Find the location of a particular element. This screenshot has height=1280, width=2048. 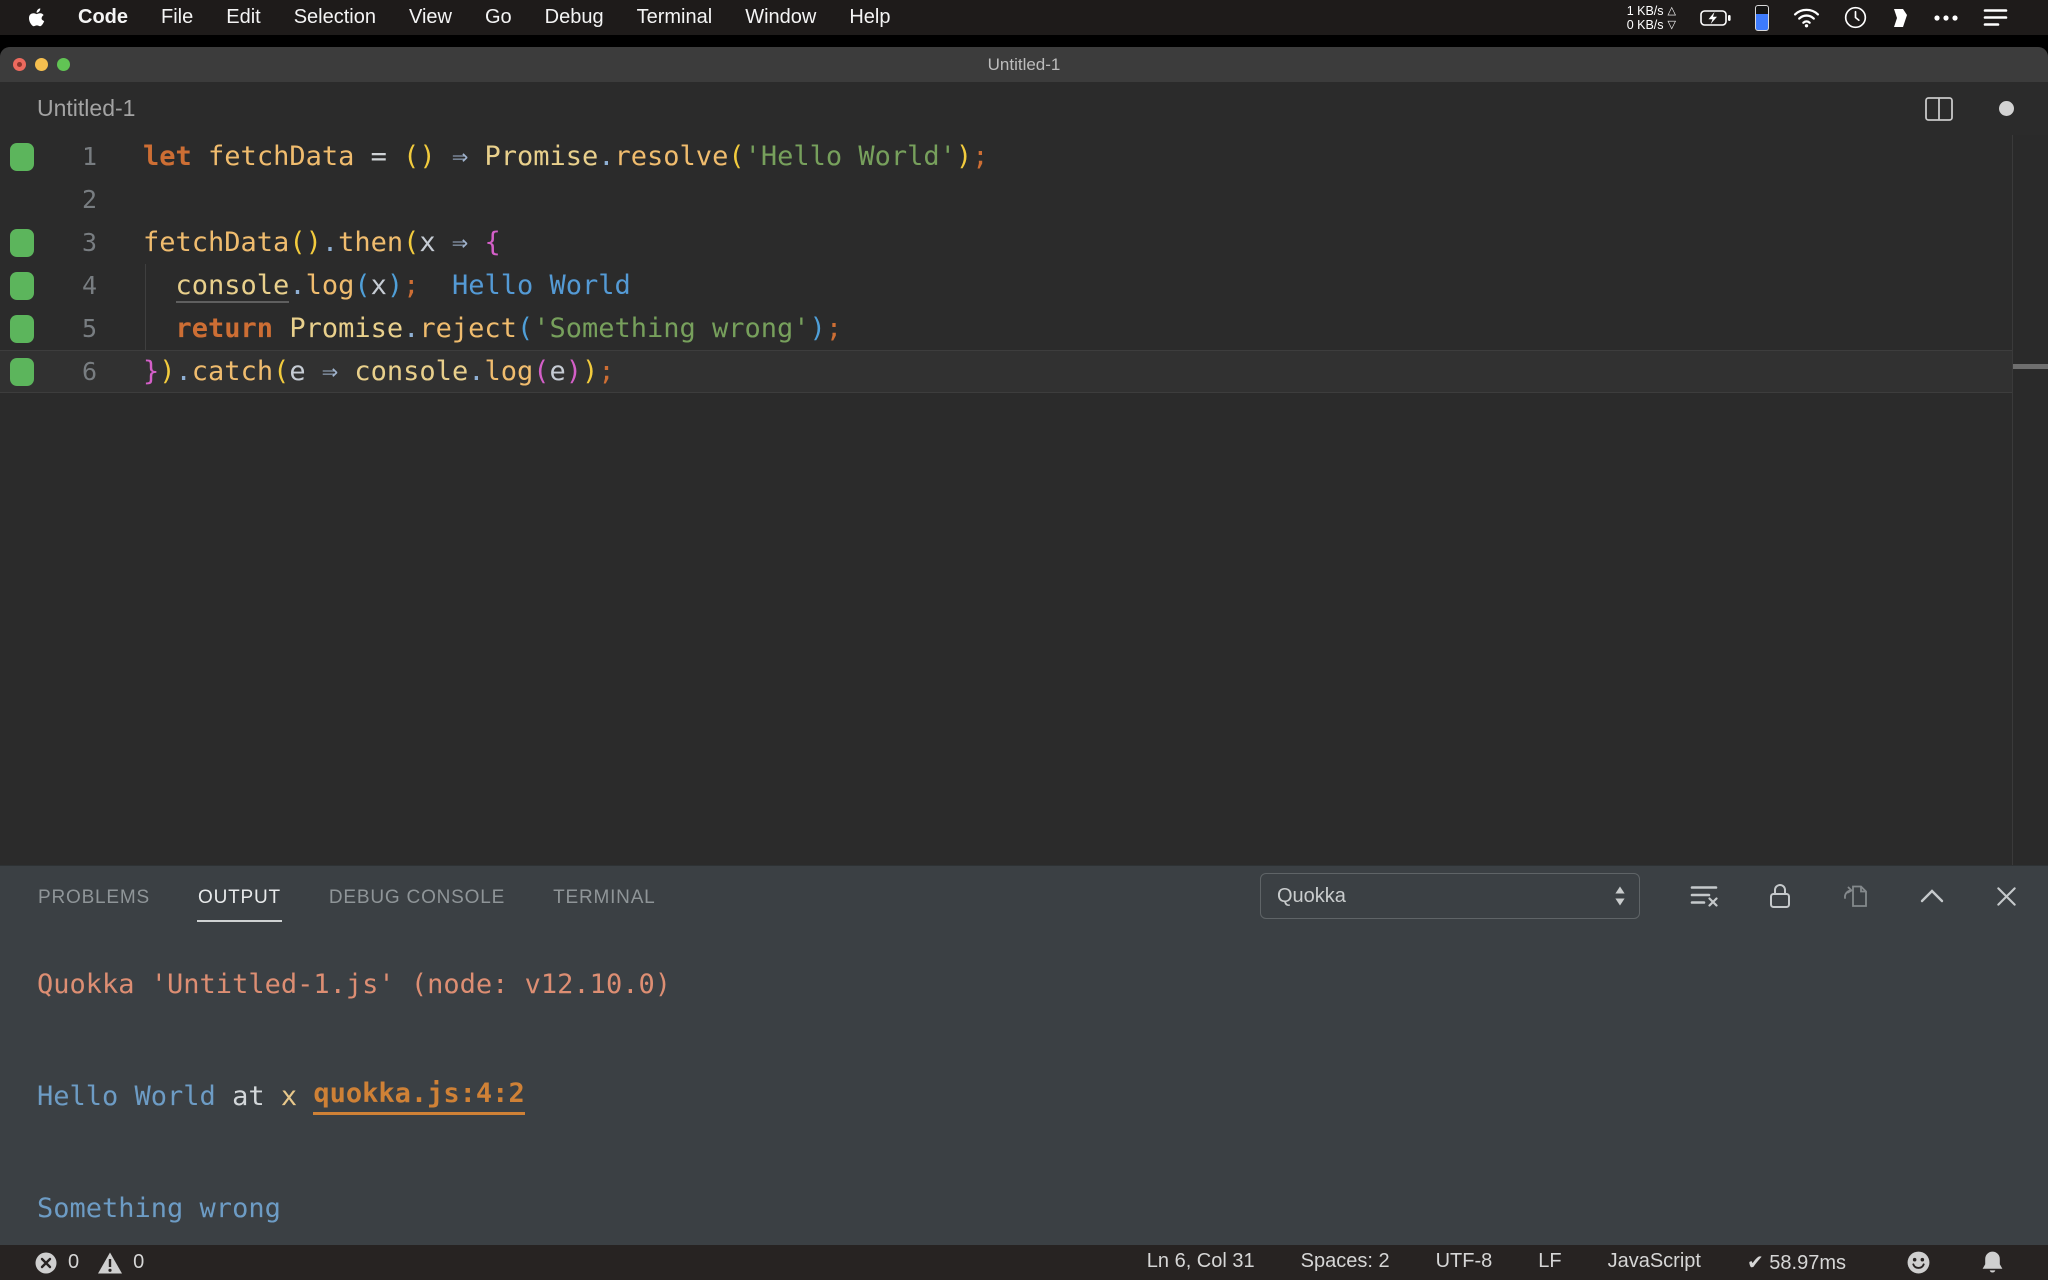

code-line-4: 4 console.log(x); Hello World is located at coordinates (1024, 285).